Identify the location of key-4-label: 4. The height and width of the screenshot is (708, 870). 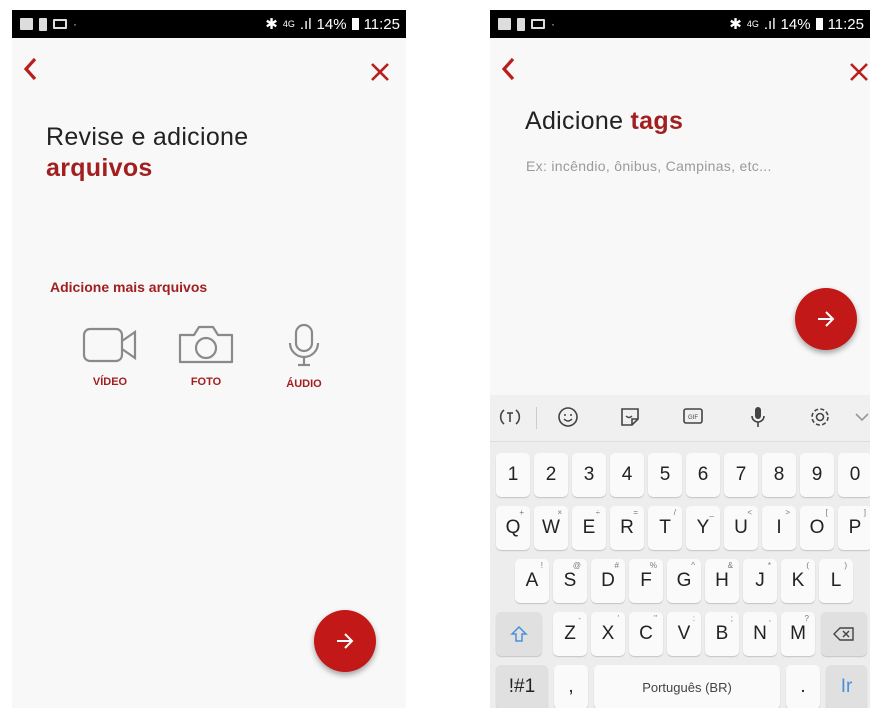
(627, 474).